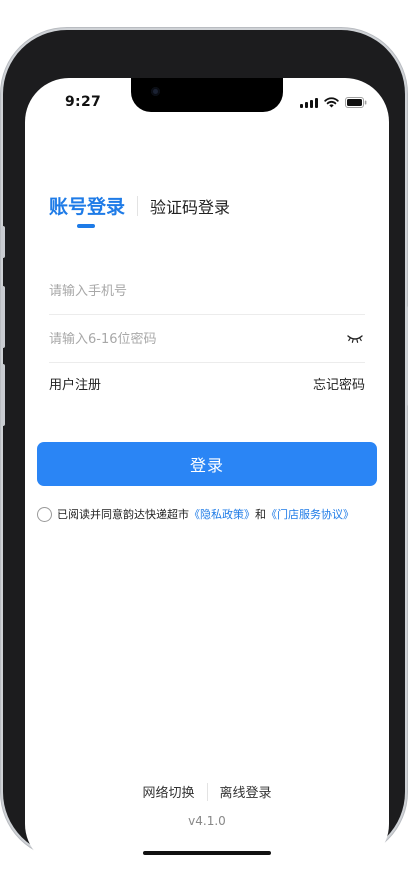  Describe the element at coordinates (155, 91) in the screenshot. I see `camera-icon` at that location.